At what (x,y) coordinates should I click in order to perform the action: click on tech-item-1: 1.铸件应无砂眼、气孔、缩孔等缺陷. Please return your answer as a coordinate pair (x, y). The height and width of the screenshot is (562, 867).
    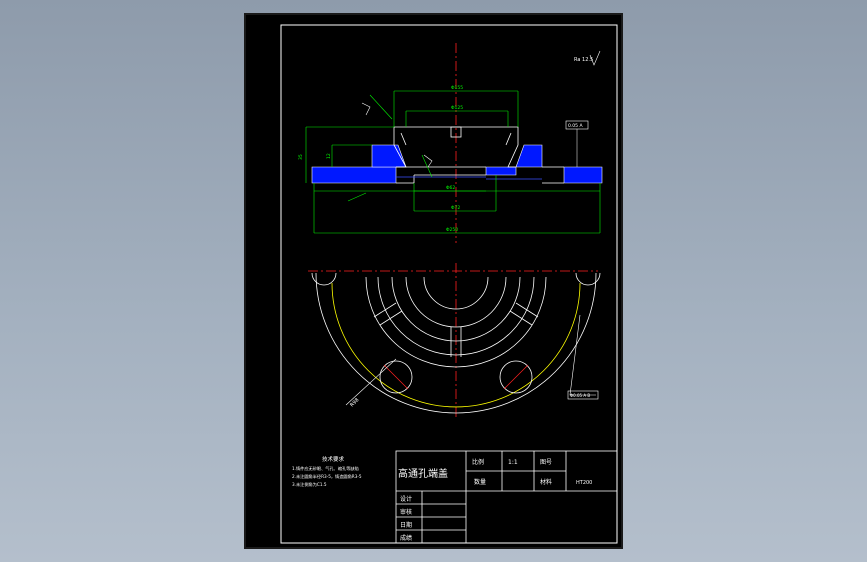
    Looking at the image, I should click on (325, 468).